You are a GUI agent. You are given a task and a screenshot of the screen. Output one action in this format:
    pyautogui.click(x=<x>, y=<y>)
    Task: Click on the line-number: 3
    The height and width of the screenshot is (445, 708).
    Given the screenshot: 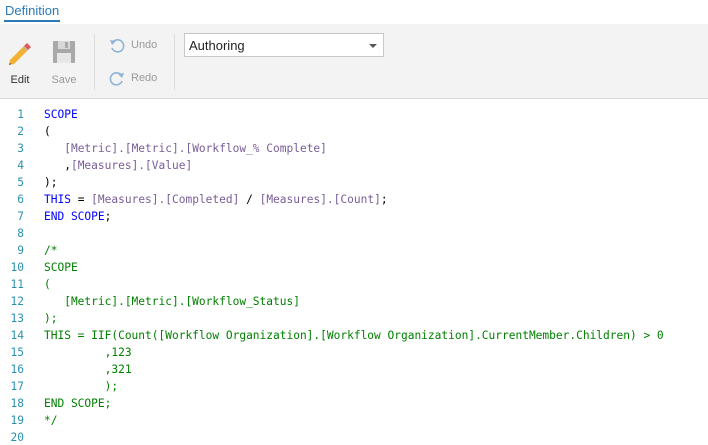 What is the action you would take?
    pyautogui.click(x=20, y=148)
    